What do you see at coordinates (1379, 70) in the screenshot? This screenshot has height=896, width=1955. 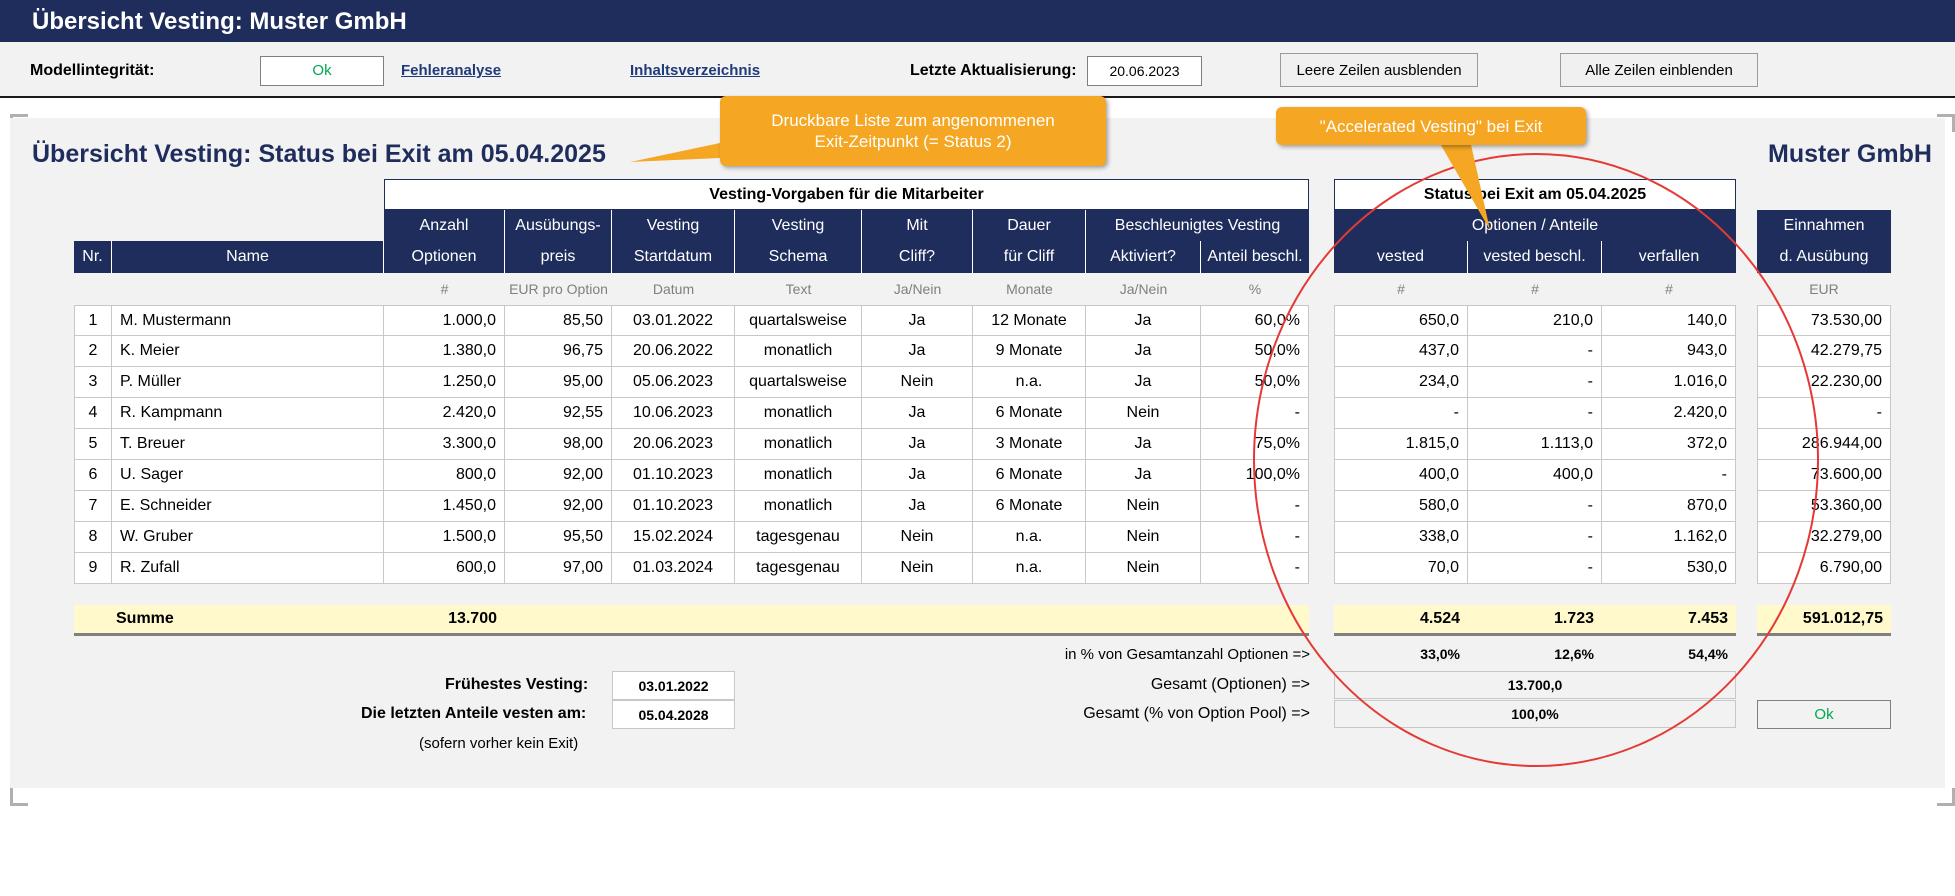 I see `hide-empty-rows-button: Leere Zeilen ausblenden` at bounding box center [1379, 70].